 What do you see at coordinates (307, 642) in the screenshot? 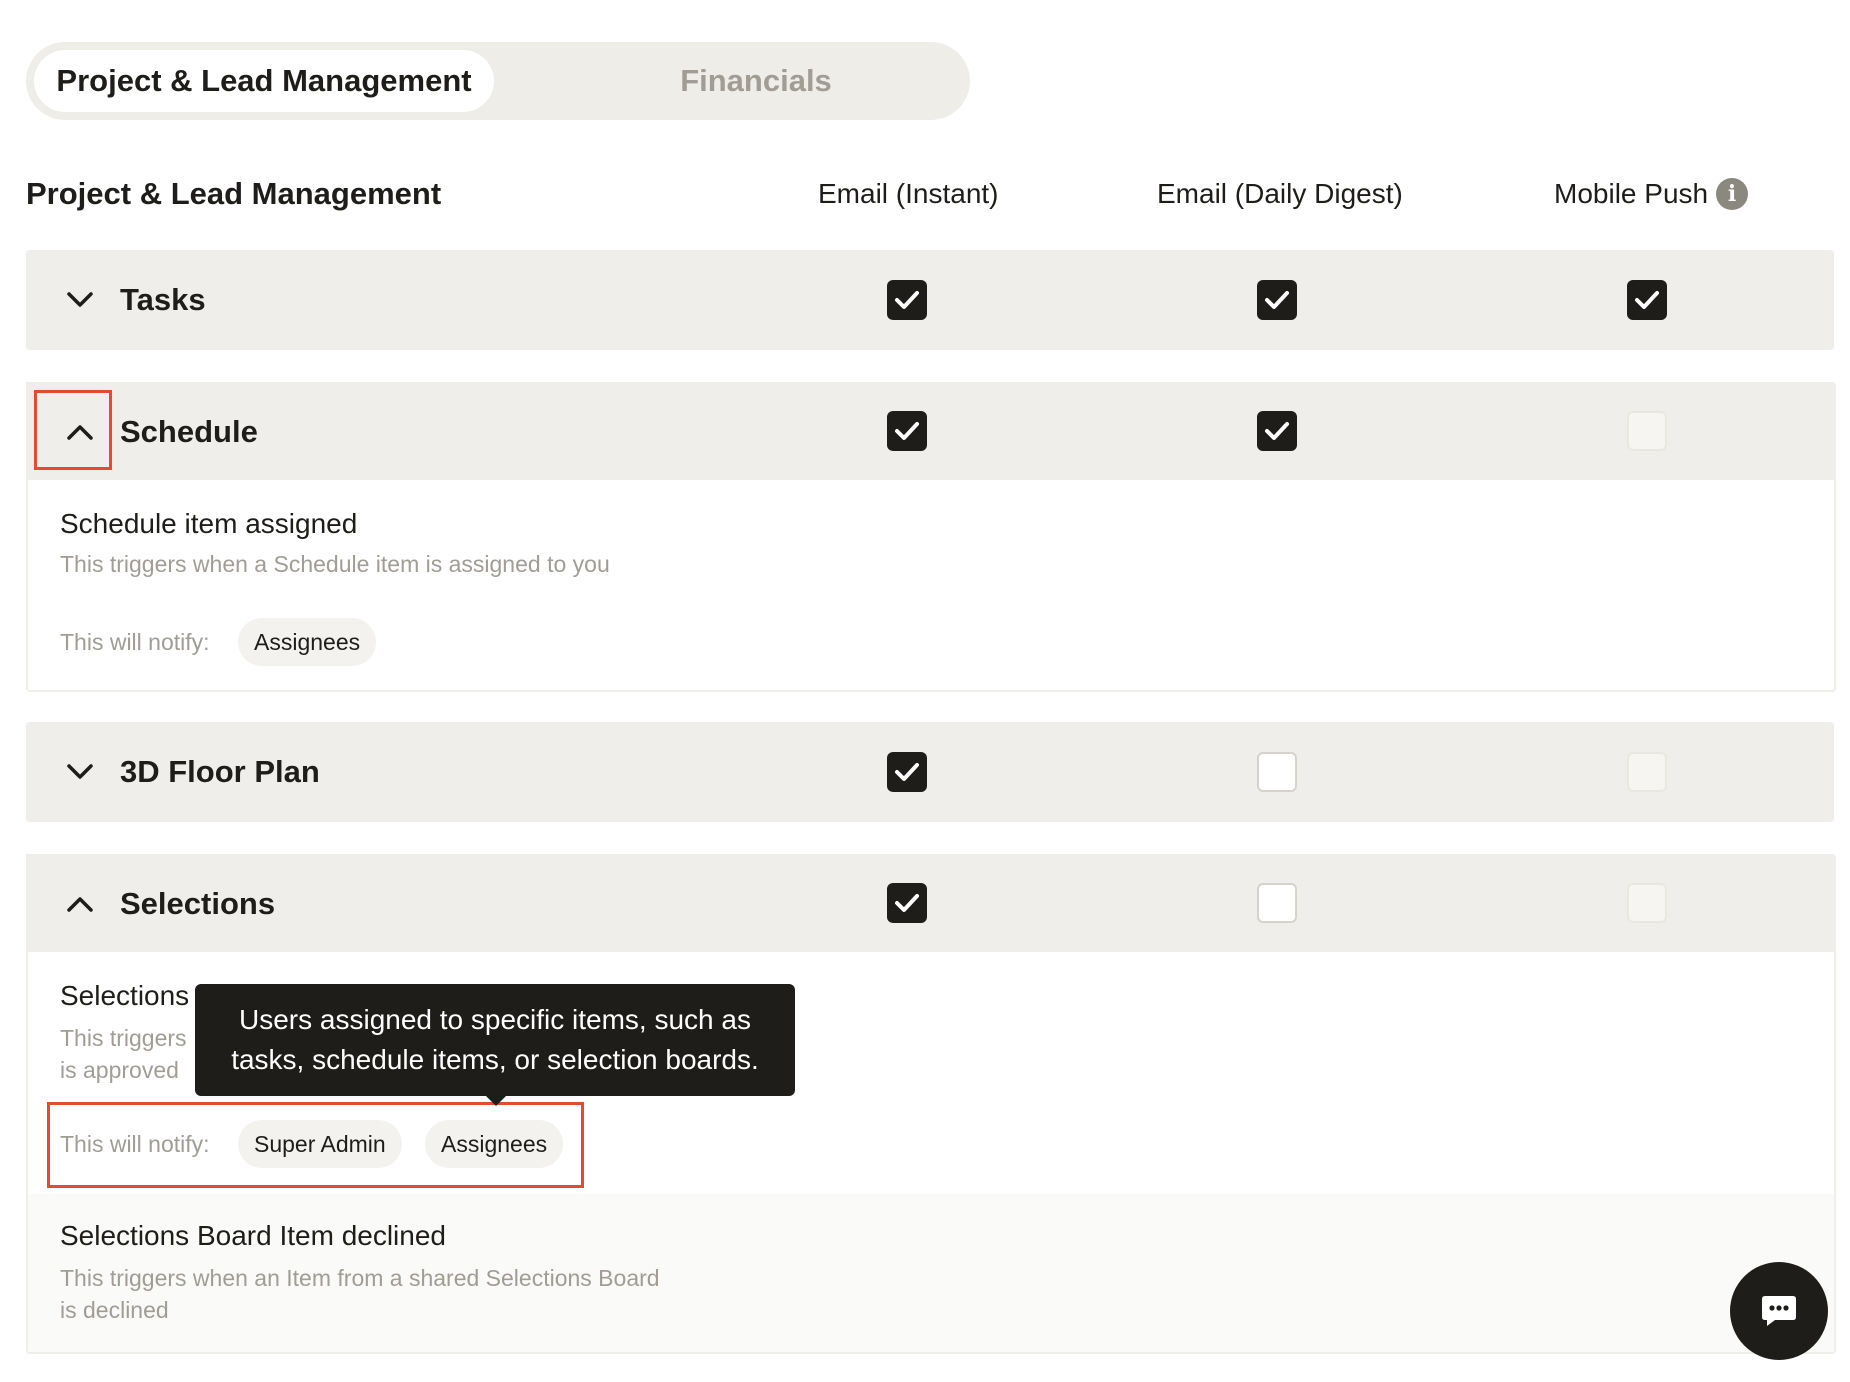
I see `recipient-chip: Assignees` at bounding box center [307, 642].